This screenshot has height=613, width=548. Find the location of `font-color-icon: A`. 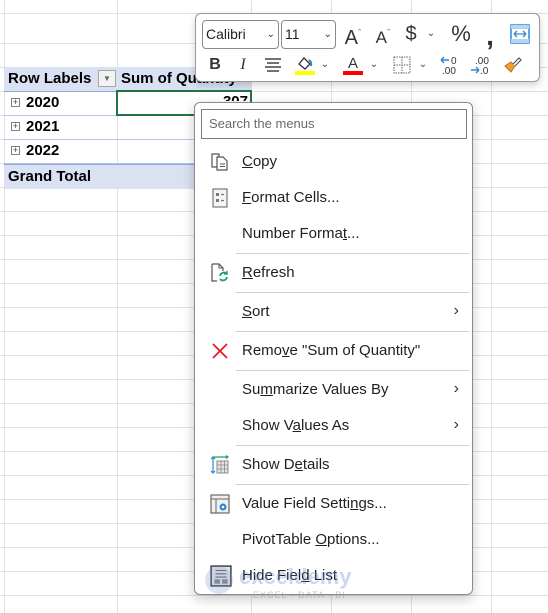

font-color-icon: A is located at coordinates (353, 65).